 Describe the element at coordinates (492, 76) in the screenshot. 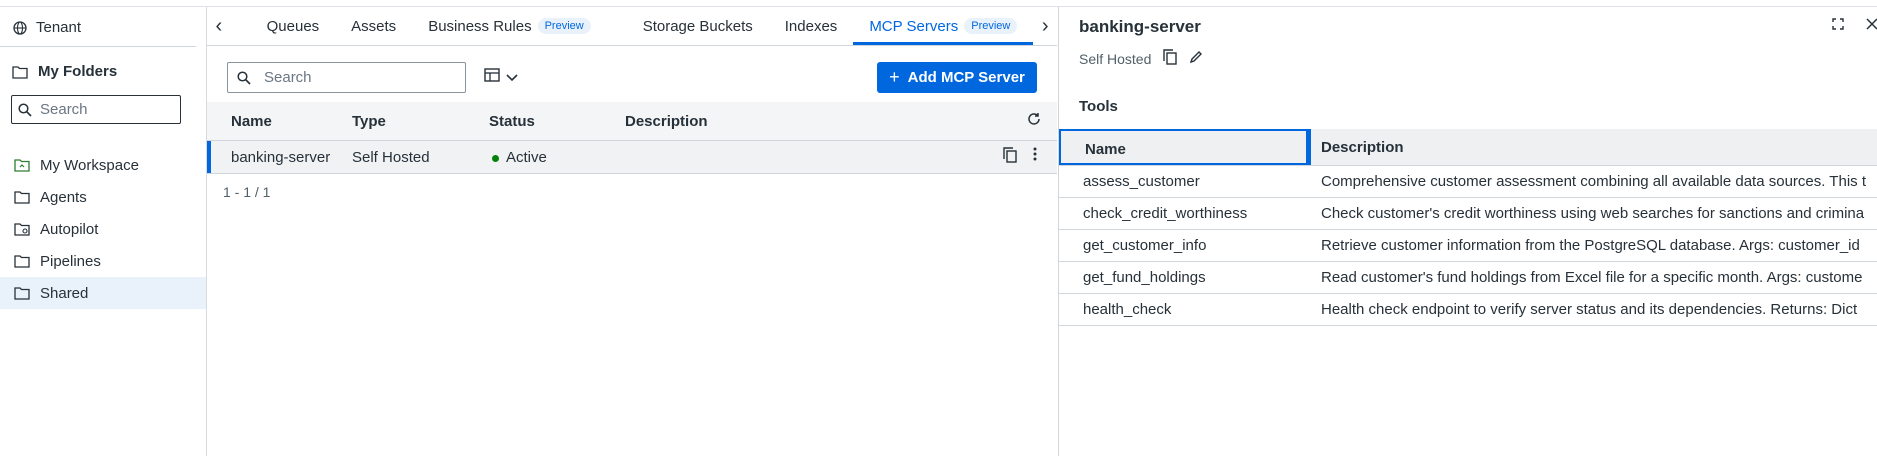

I see `table-columns-icon` at that location.